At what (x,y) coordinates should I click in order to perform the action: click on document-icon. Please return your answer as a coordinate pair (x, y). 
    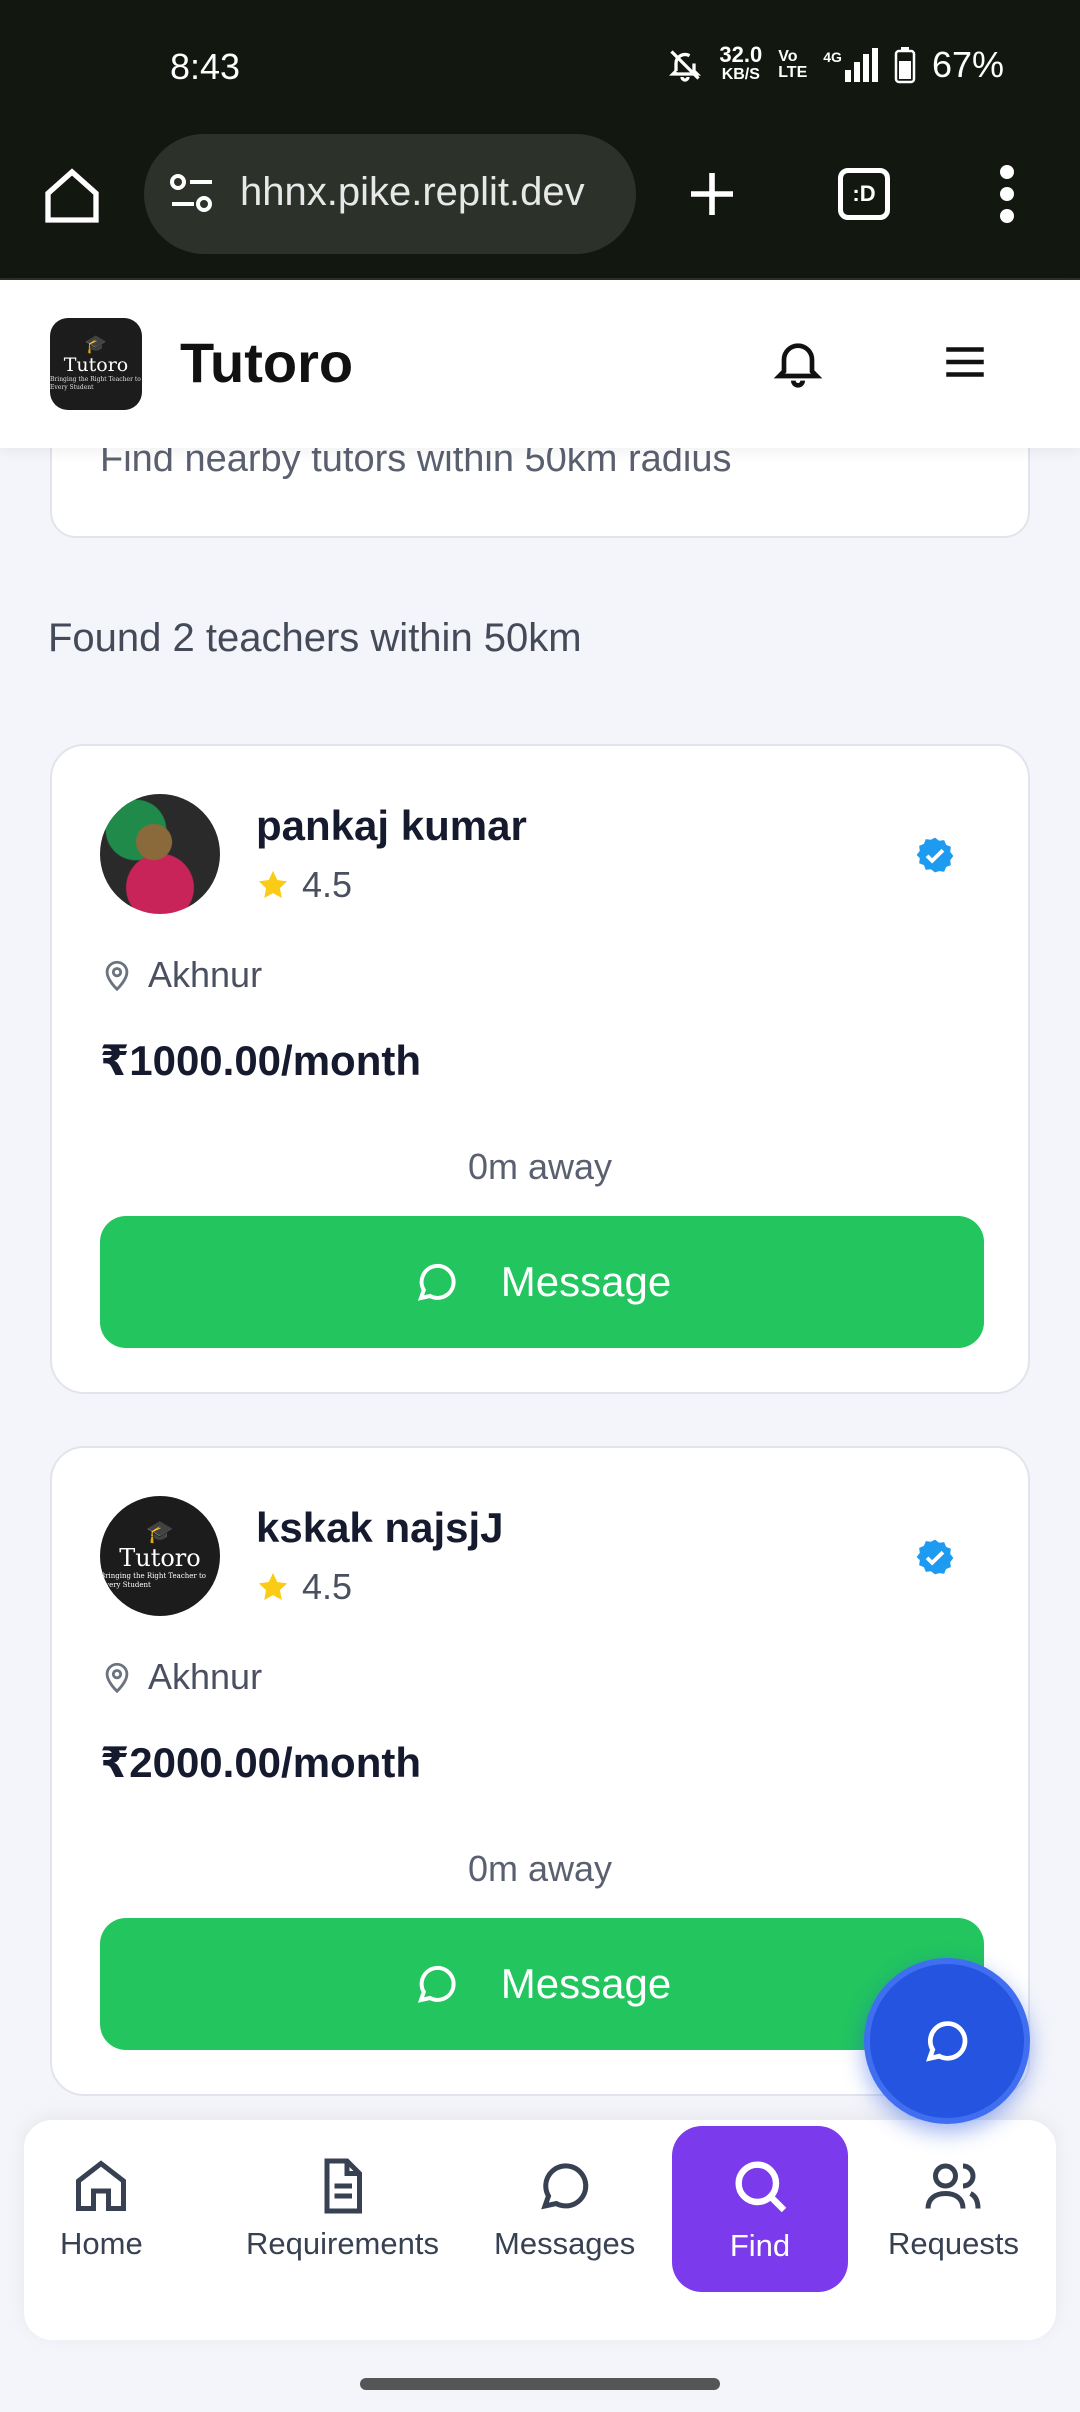
    Looking at the image, I should click on (343, 2186).